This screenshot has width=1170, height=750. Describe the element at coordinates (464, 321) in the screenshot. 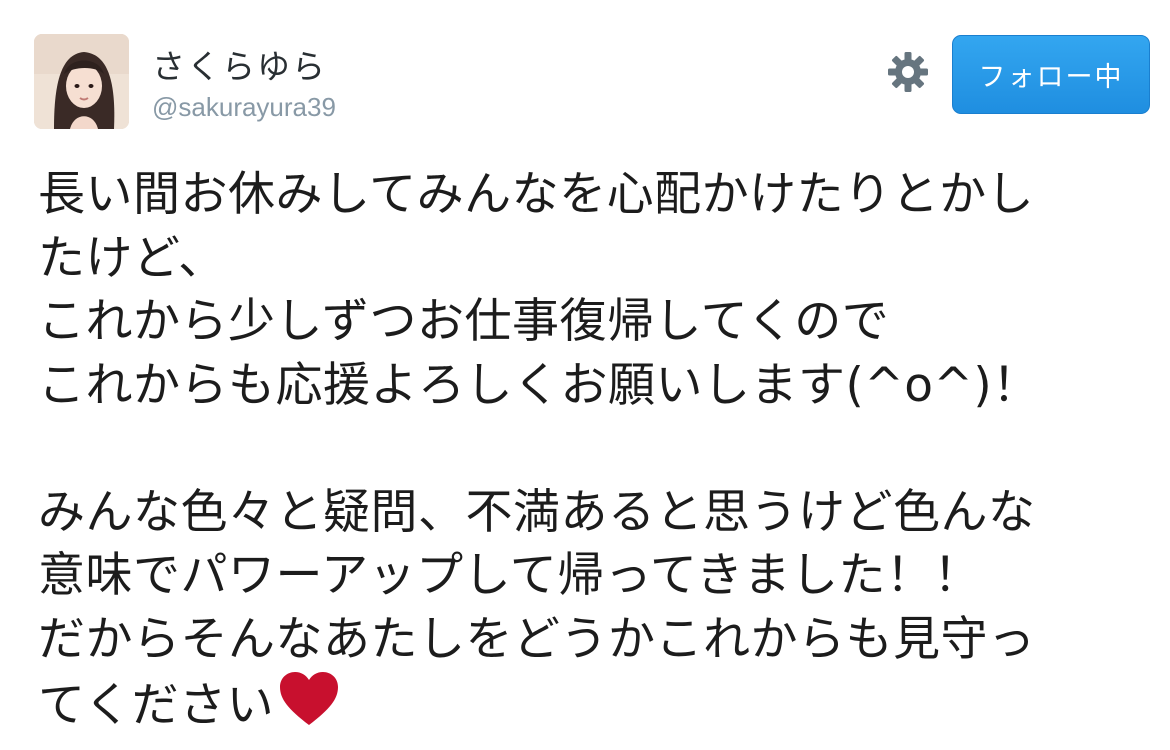

I see `tweet-line: これから少しずつお仕事復帰してくので` at that location.